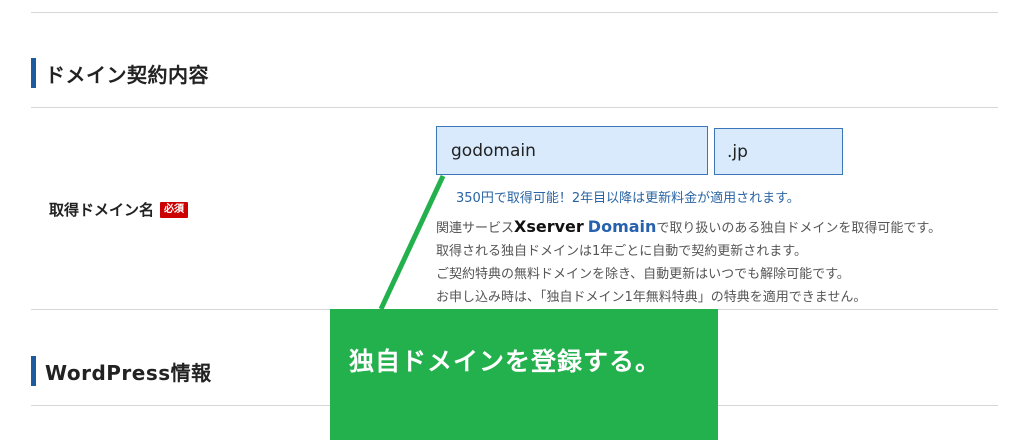  Describe the element at coordinates (505, 361) in the screenshot. I see `callout-text: 独自ドメインを登録する。` at that location.